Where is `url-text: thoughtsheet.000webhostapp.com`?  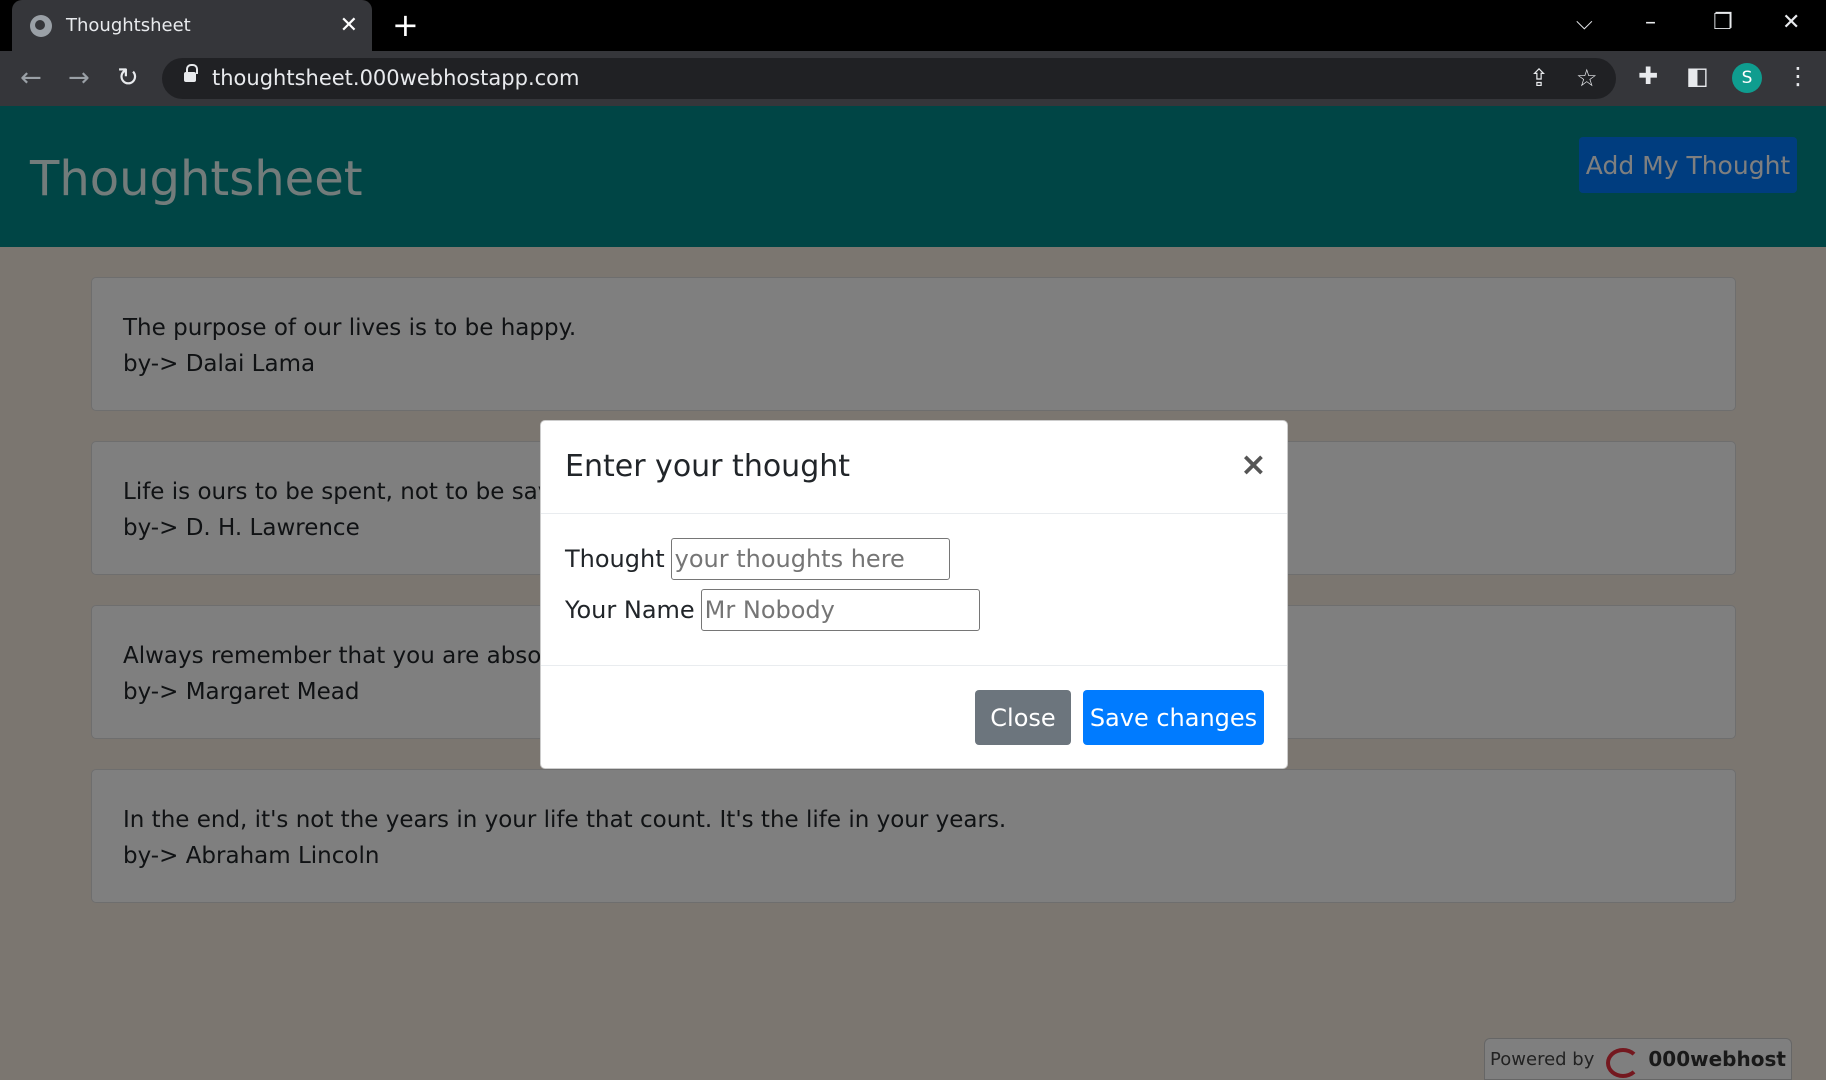 url-text: thoughtsheet.000webhostapp.com is located at coordinates (395, 78).